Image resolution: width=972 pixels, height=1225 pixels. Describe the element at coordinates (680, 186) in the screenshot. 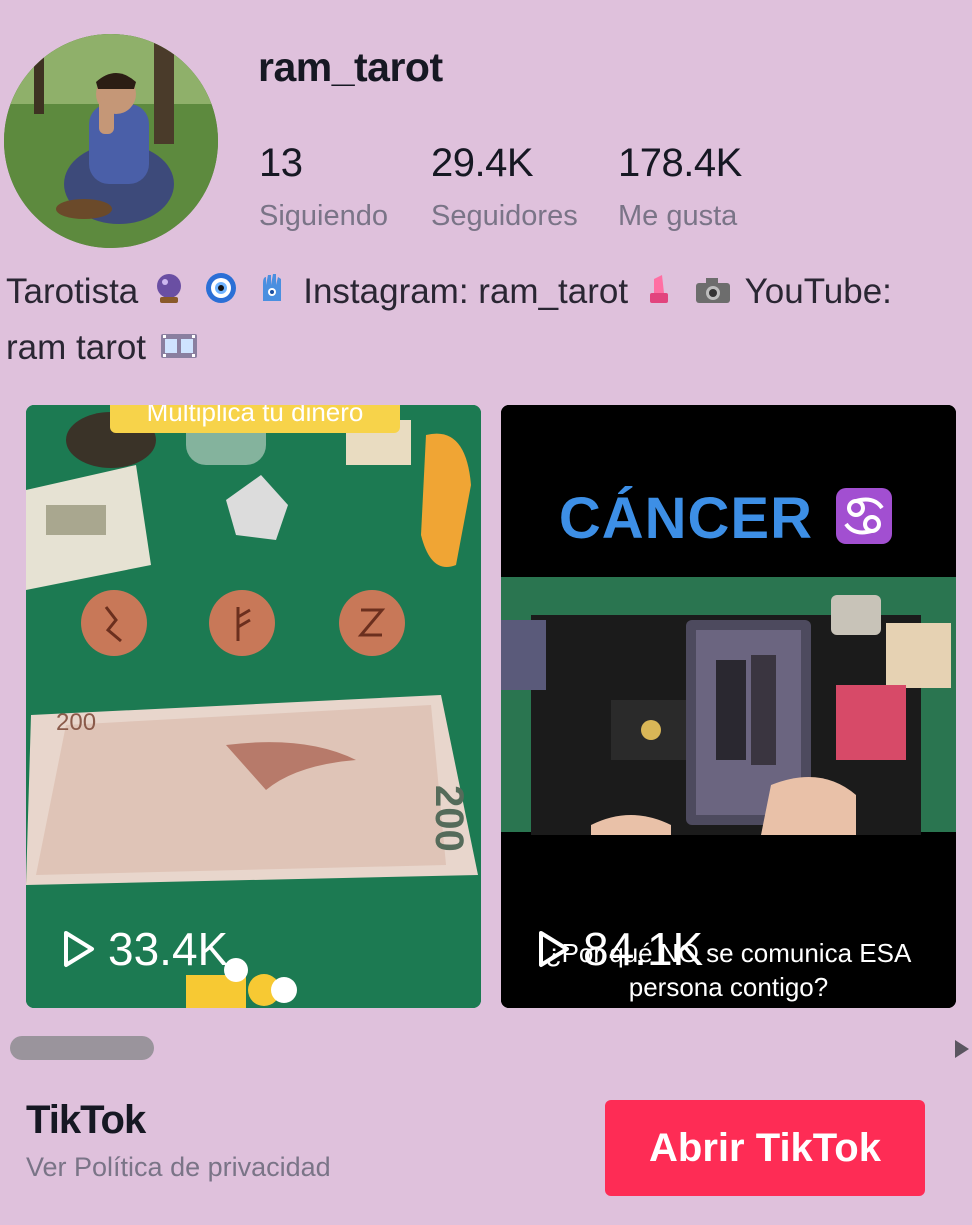

I see `likes-stat: 178.4K Me gusta` at that location.